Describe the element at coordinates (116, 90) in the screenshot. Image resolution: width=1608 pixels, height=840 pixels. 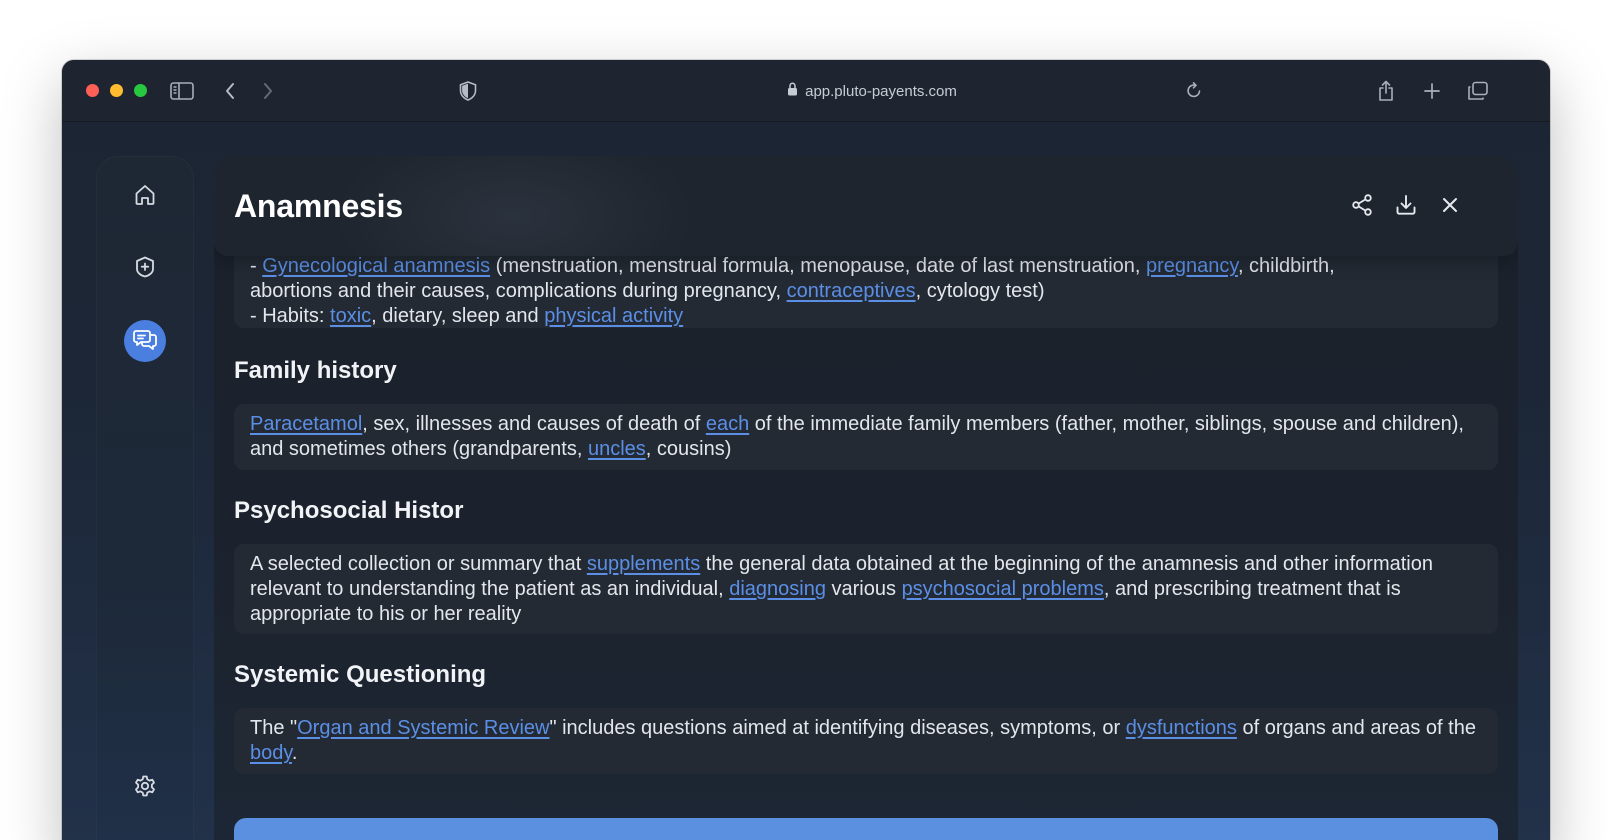
I see `minimize-window-button` at that location.